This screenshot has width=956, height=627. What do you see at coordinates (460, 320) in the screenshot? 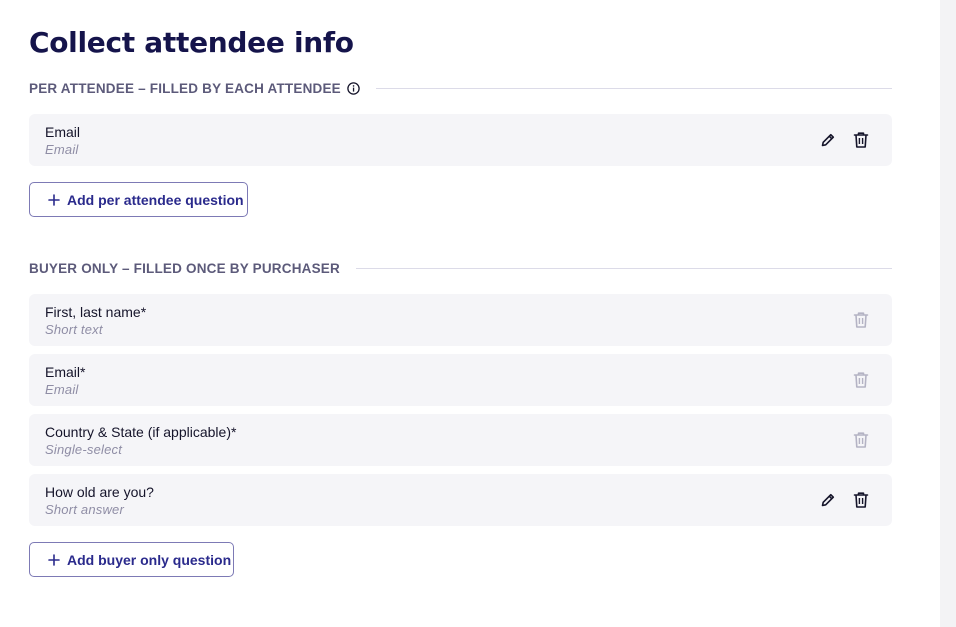
I see `question-card-first-last-name: First, last name* Short text` at bounding box center [460, 320].